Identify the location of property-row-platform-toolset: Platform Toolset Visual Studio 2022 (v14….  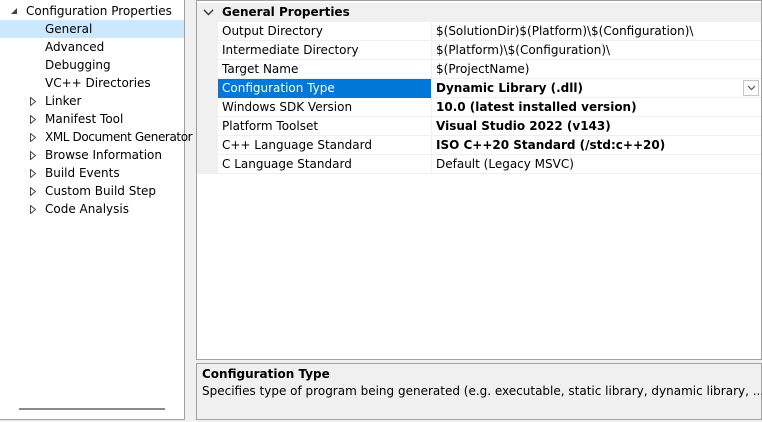
(479, 126).